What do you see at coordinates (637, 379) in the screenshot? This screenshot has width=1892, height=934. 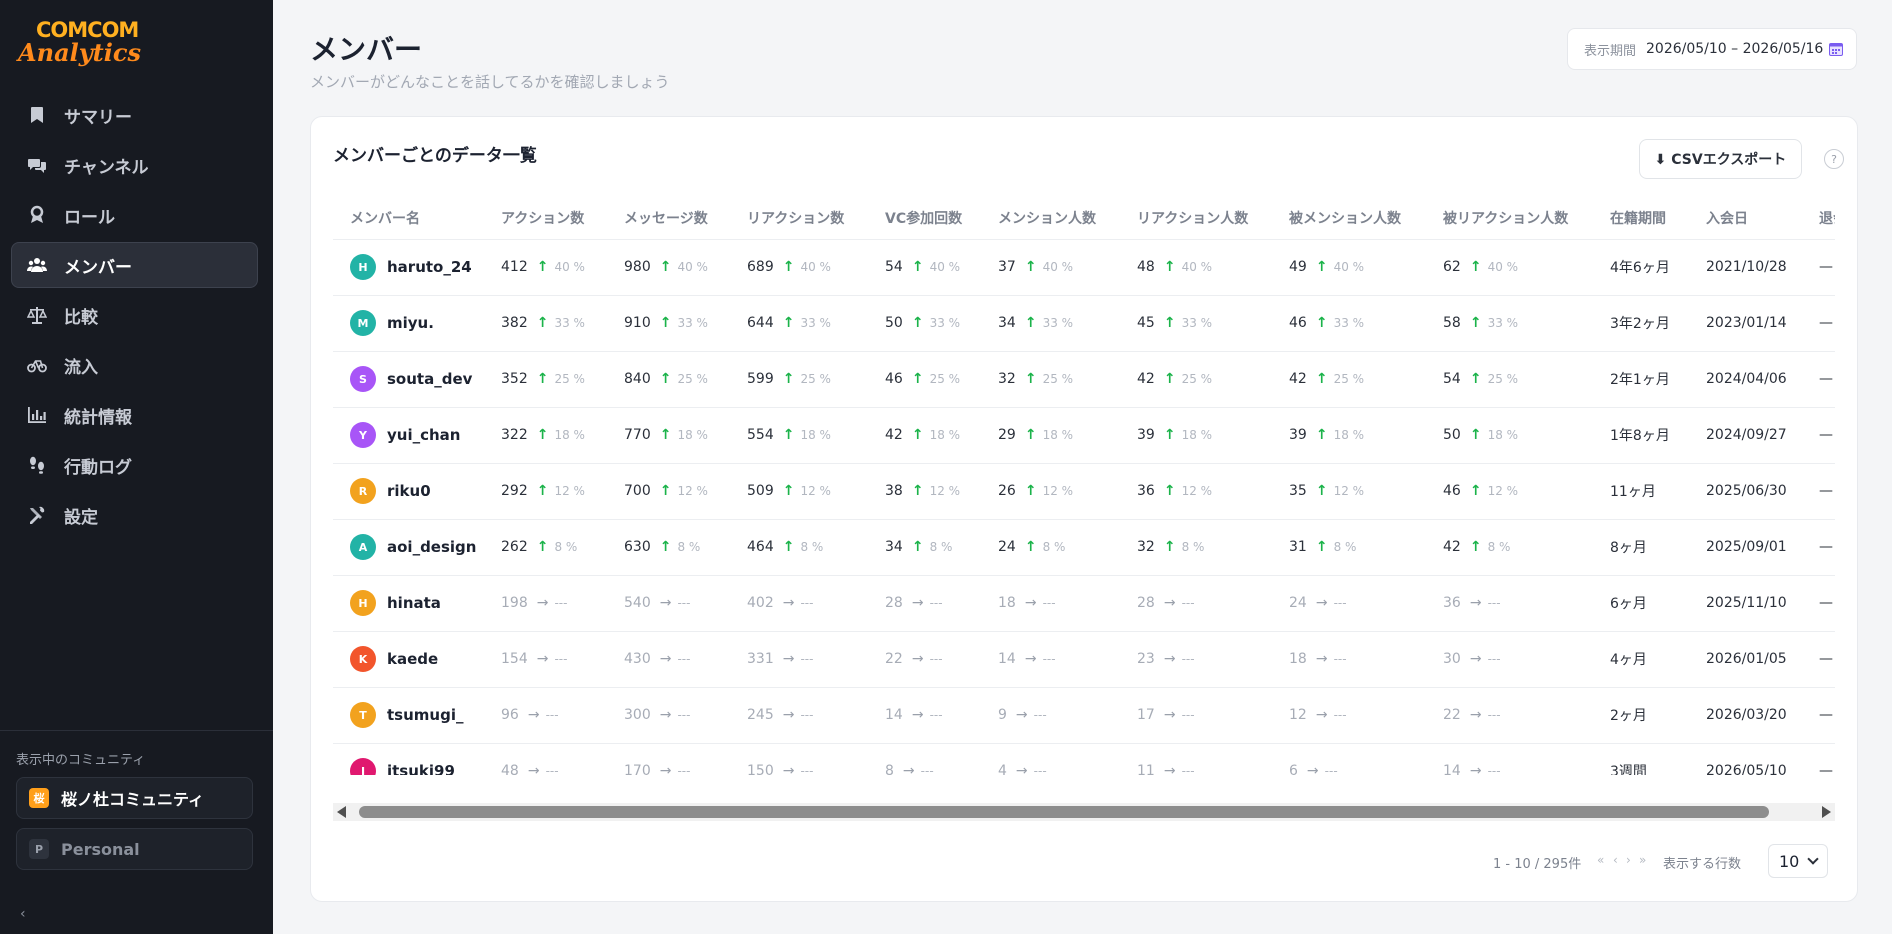 I see `metric-value: 840` at bounding box center [637, 379].